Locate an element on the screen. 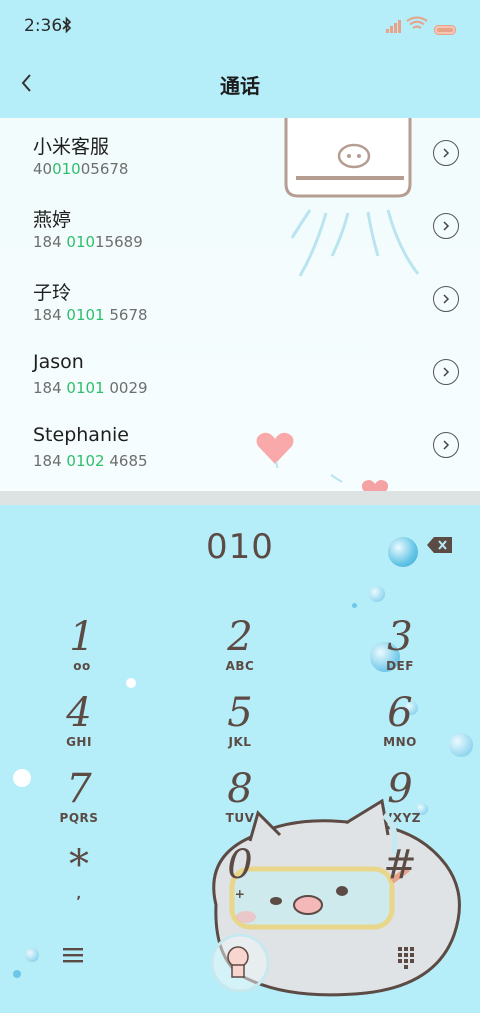 The image size is (480, 1013). contact-row: 小米客服 4001005678 is located at coordinates (240, 154).